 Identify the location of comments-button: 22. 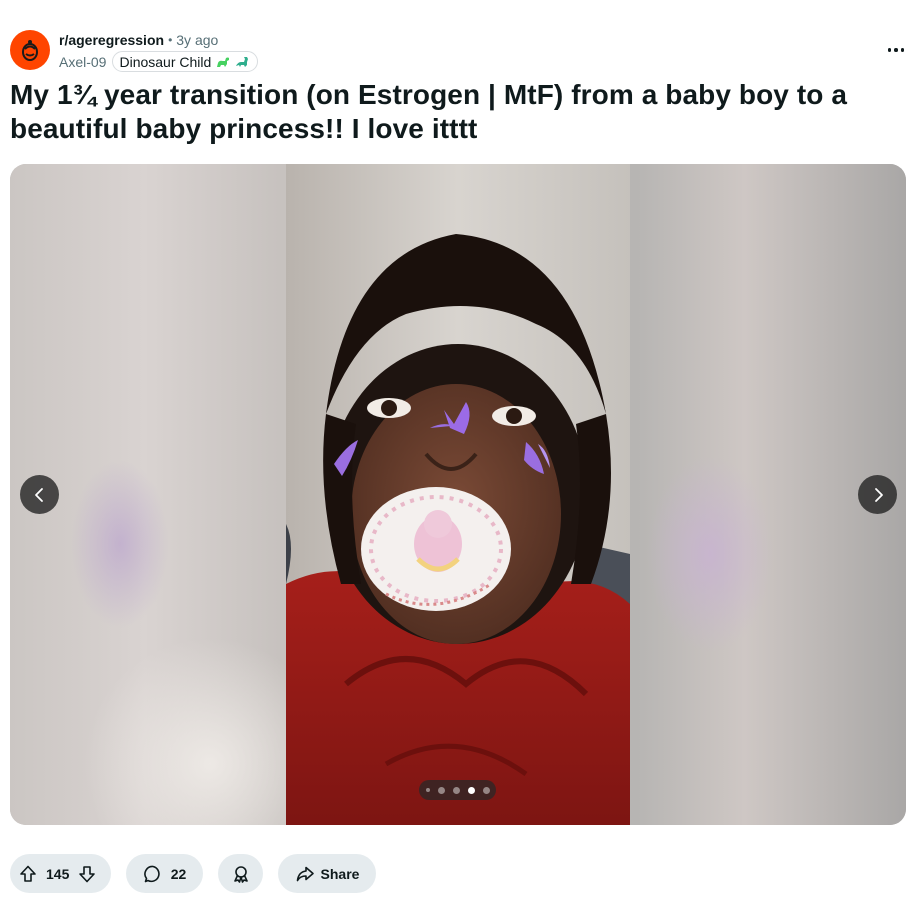
(164, 873).